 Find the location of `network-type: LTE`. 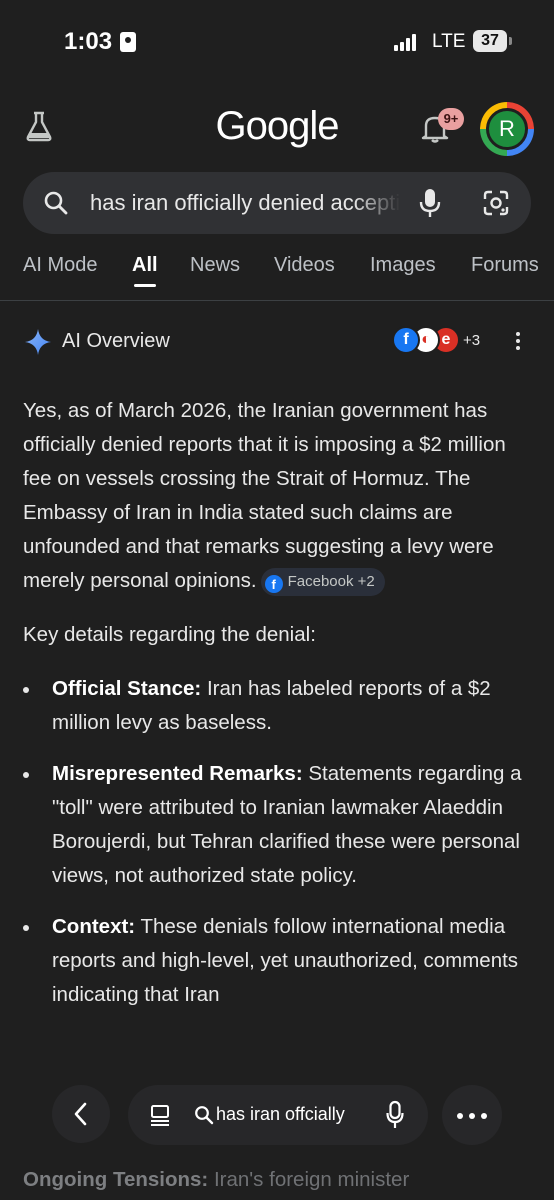

network-type: LTE is located at coordinates (449, 41).